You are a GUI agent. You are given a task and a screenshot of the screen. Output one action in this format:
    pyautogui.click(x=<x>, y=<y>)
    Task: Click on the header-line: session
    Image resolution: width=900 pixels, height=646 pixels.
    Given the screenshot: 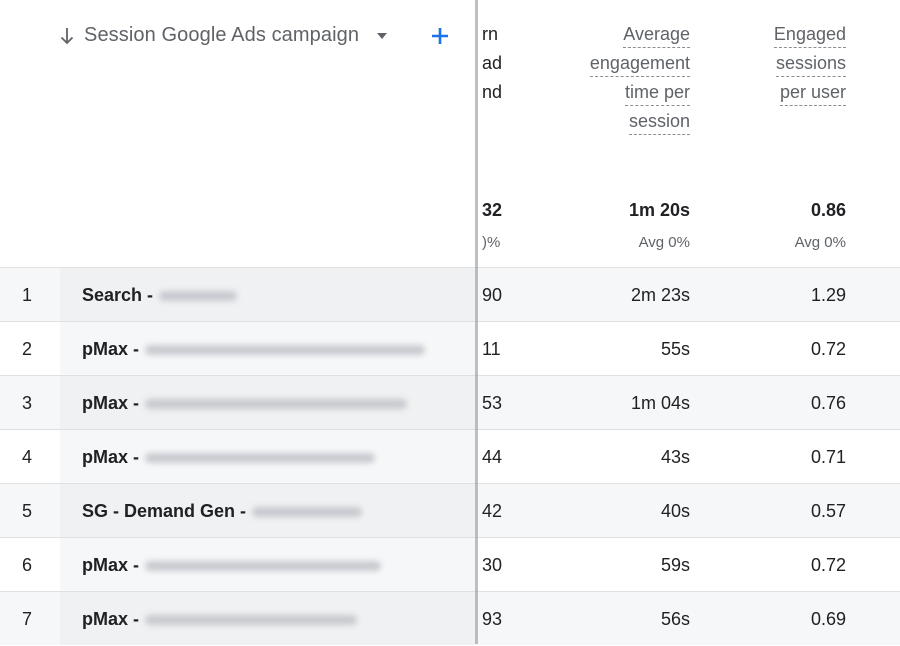 What is the action you would take?
    pyautogui.click(x=659, y=121)
    